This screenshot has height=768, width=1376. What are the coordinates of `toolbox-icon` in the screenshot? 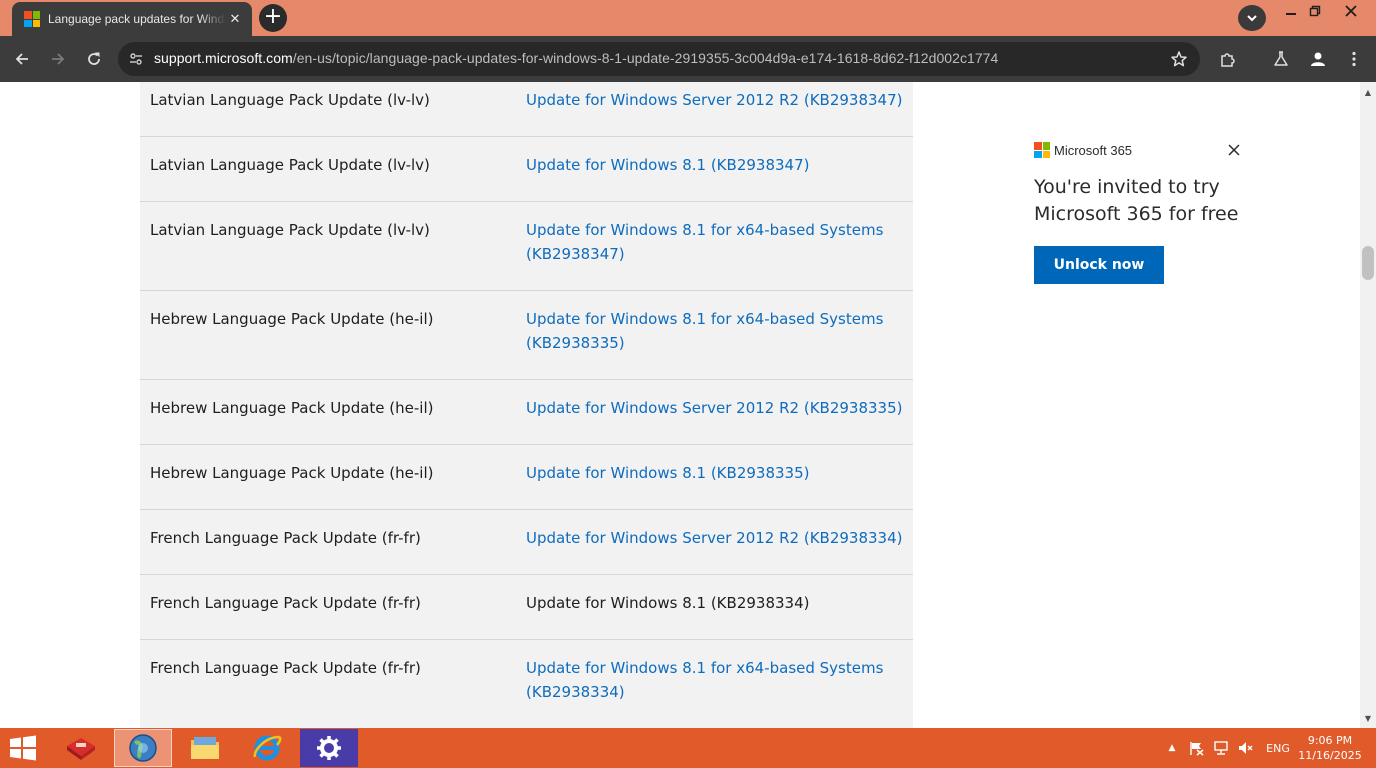 It's located at (81, 749).